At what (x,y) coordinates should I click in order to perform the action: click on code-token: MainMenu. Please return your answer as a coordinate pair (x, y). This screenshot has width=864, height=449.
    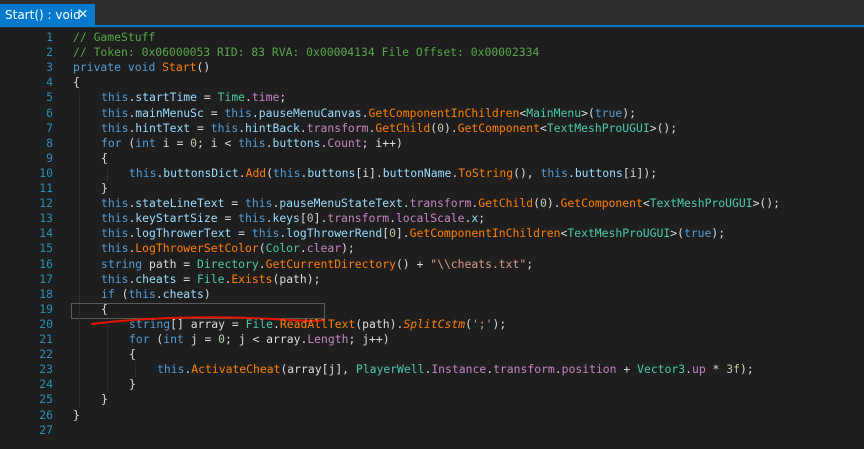
    Looking at the image, I should click on (554, 112).